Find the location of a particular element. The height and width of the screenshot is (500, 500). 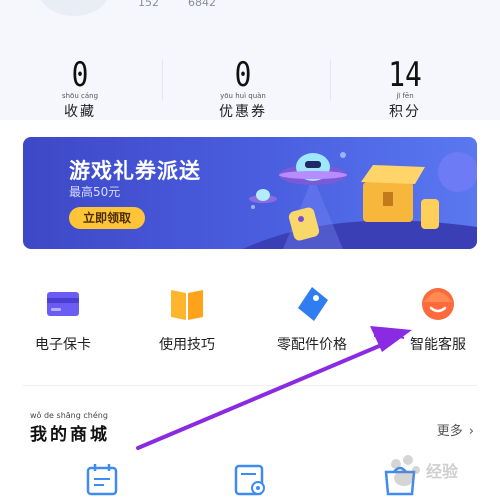

annotation-arrow-icon is located at coordinates (274, 388).